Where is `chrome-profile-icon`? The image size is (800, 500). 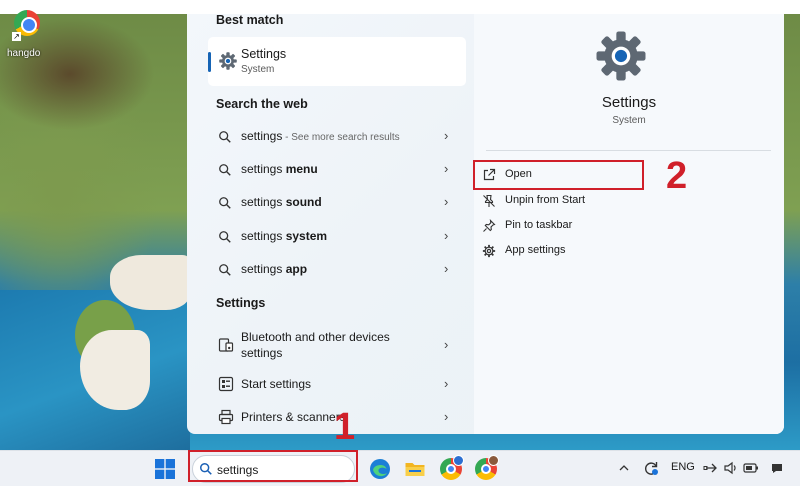 chrome-profile-icon is located at coordinates (452, 467).